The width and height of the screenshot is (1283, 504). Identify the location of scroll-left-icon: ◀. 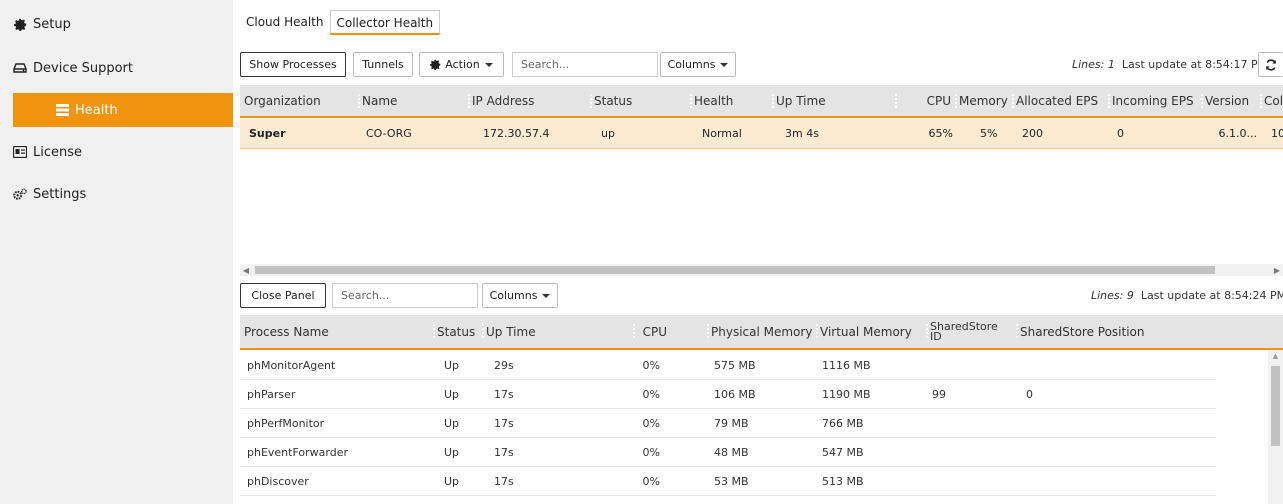
(246, 270).